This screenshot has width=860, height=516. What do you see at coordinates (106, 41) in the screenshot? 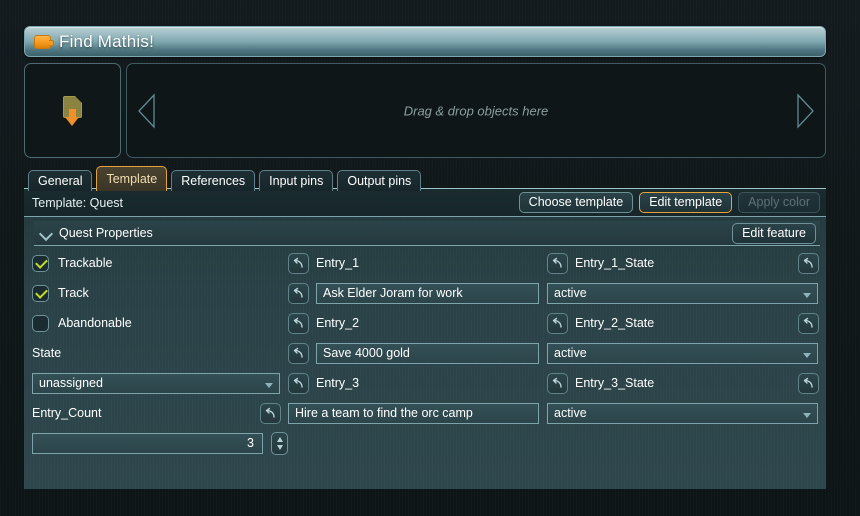
I see `window-title: Find Mathis!` at bounding box center [106, 41].